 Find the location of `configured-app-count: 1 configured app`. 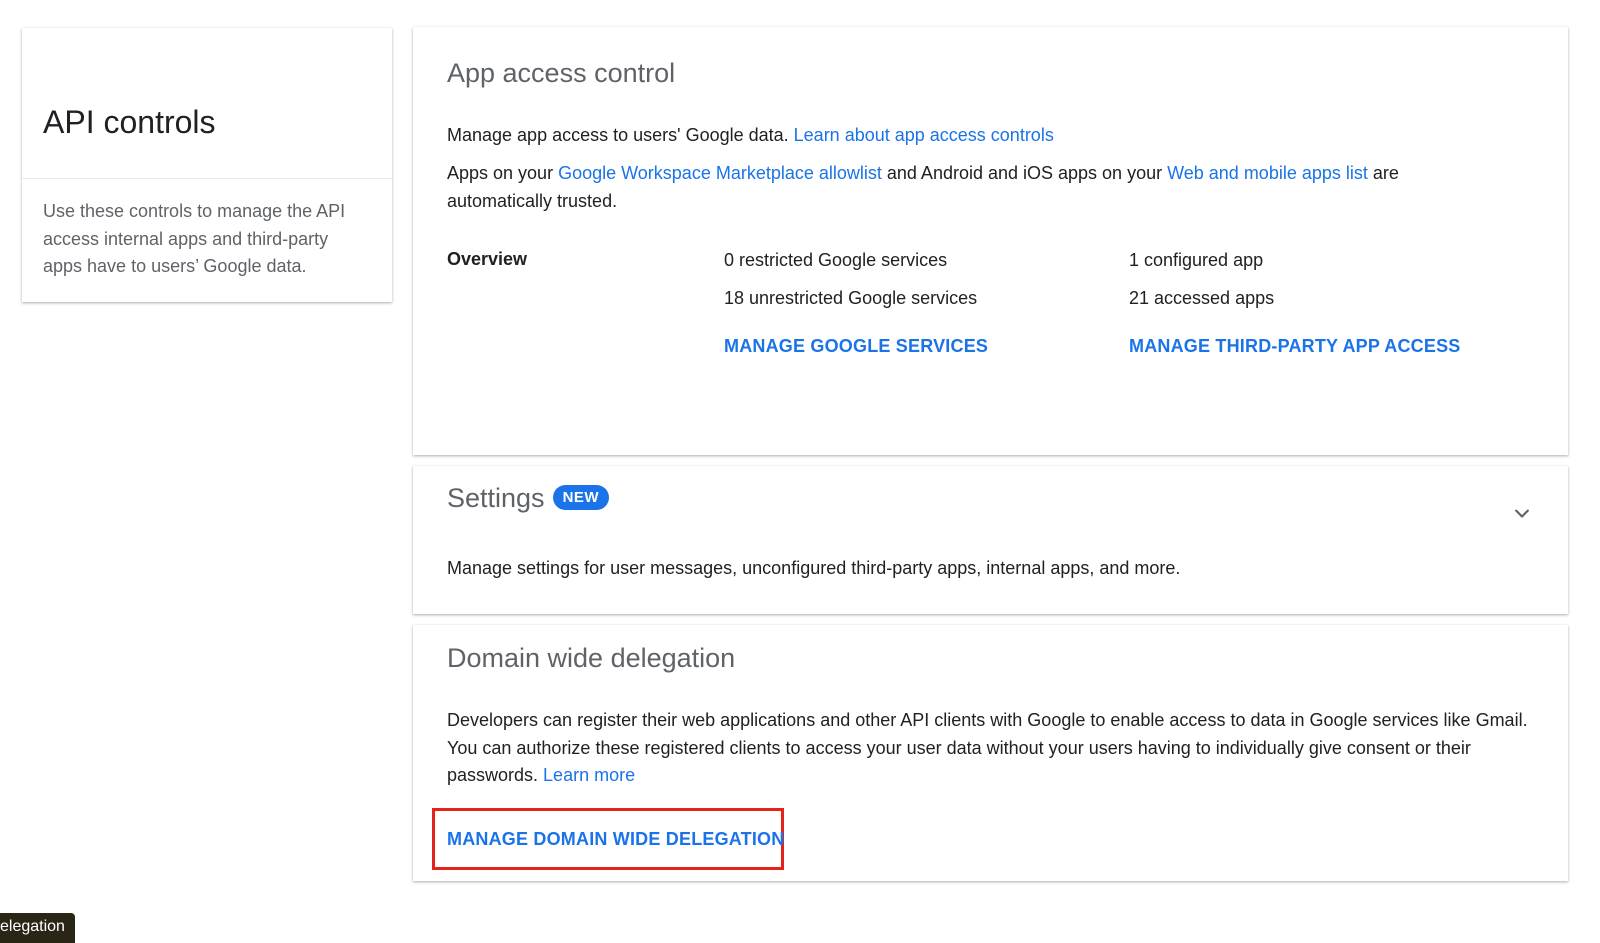

configured-app-count: 1 configured app is located at coordinates (1196, 260).